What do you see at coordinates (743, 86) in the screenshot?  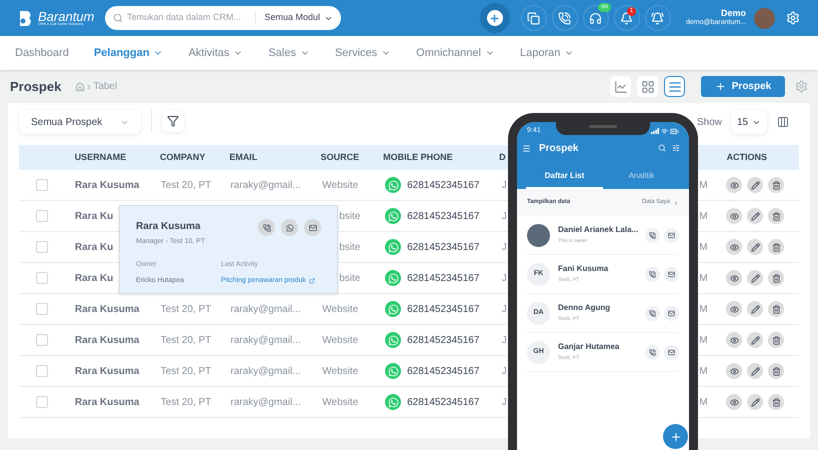 I see `add-prospek-button: Prospek` at bounding box center [743, 86].